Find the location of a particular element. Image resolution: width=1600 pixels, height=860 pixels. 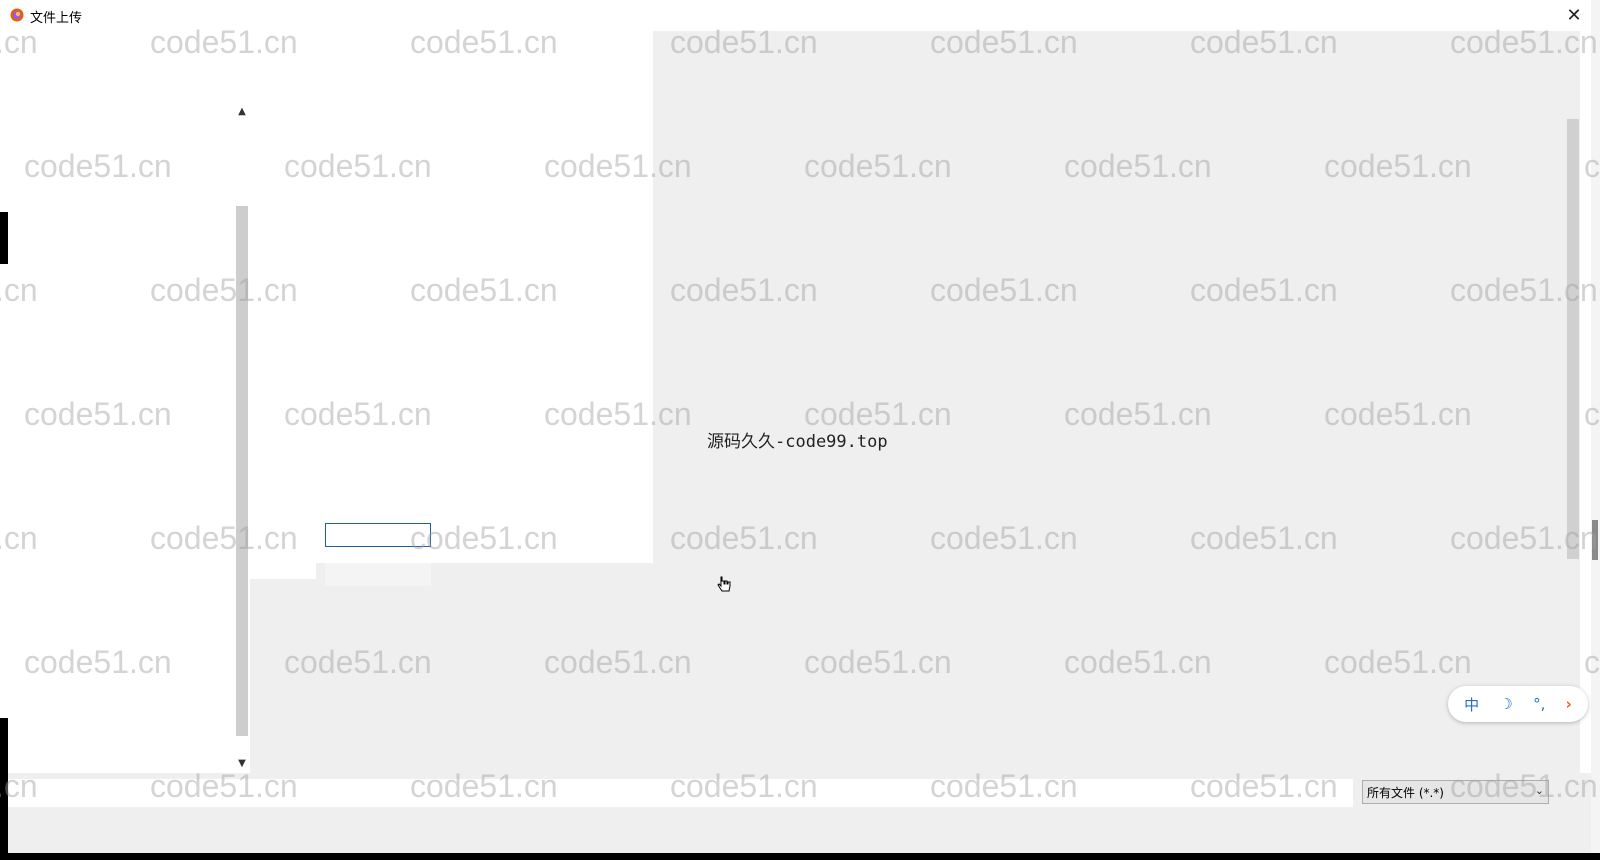

navigation-pane is located at coordinates (128, 402).